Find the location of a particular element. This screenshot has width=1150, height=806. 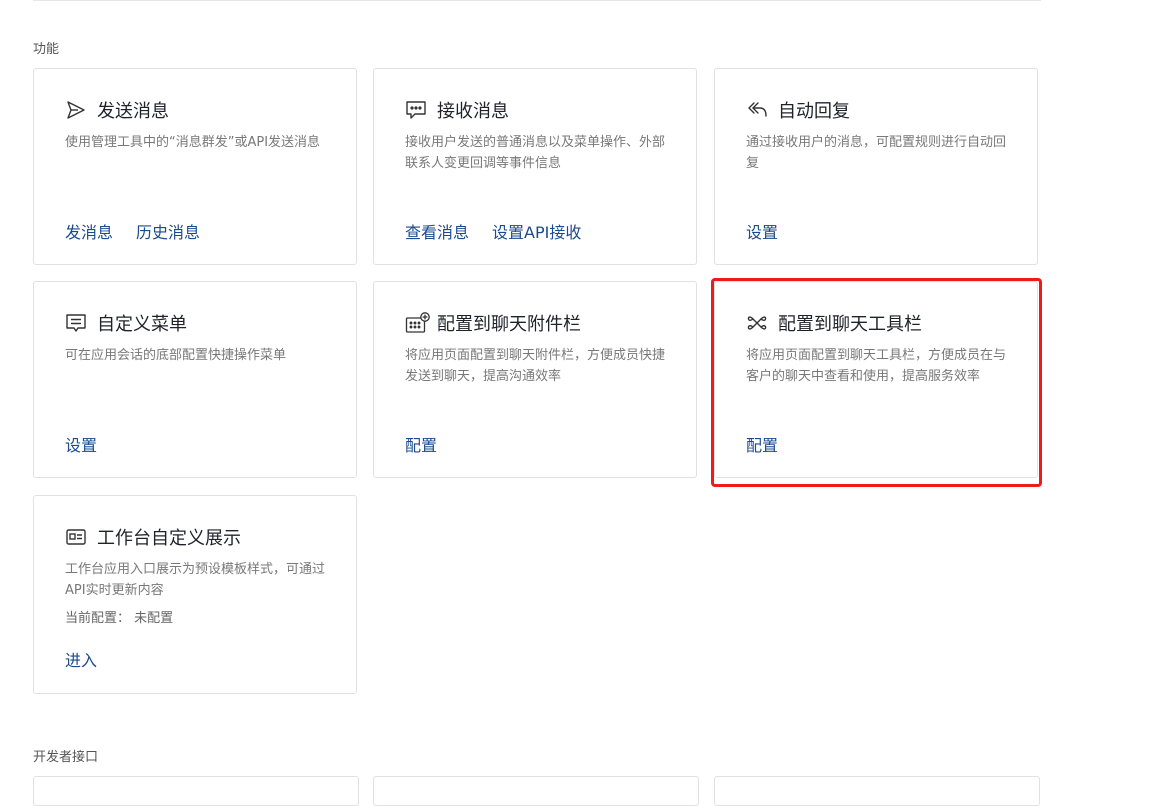

card-send-message: 发送消息 使用管理工具中的“消息群发”或API发送消息 发消息 历史消息 is located at coordinates (195, 166).